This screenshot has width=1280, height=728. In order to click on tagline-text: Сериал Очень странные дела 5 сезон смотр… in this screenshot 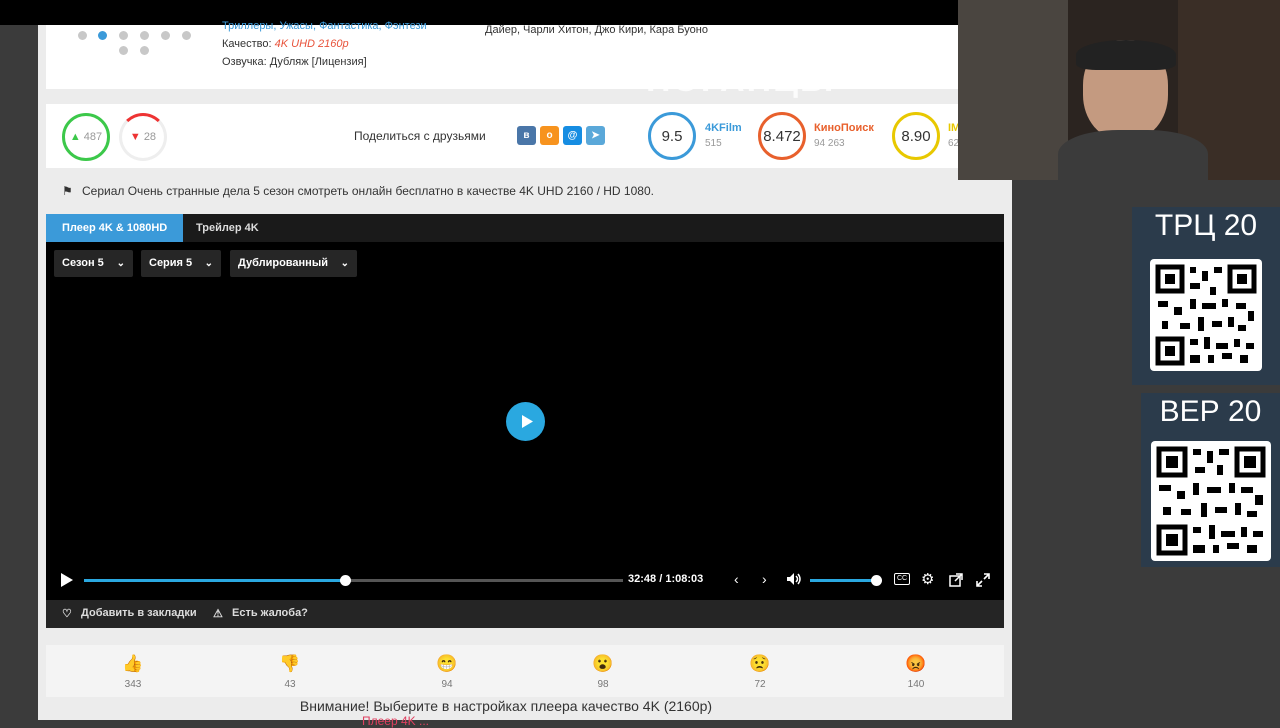, I will do `click(368, 191)`.